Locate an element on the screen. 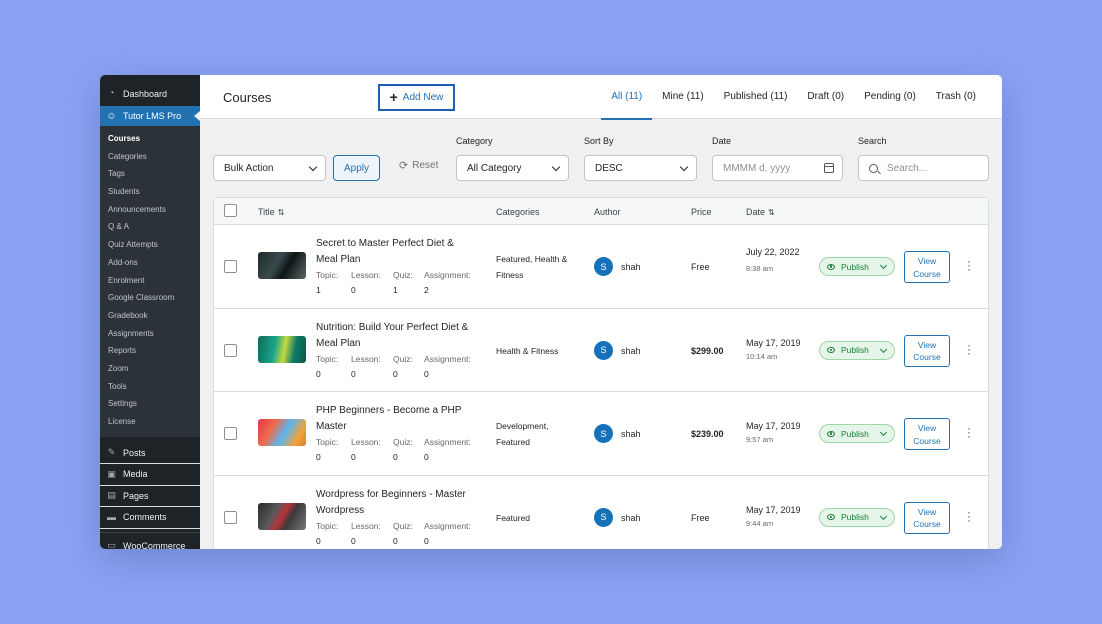 The image size is (1102, 624). submenu-item: Students is located at coordinates (150, 192).